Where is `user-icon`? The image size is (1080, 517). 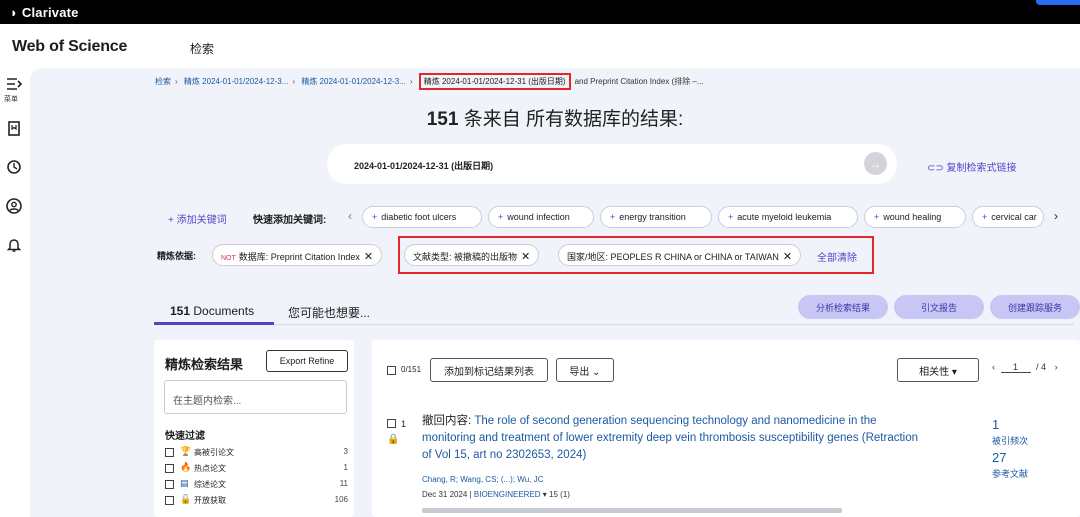 user-icon is located at coordinates (14, 206).